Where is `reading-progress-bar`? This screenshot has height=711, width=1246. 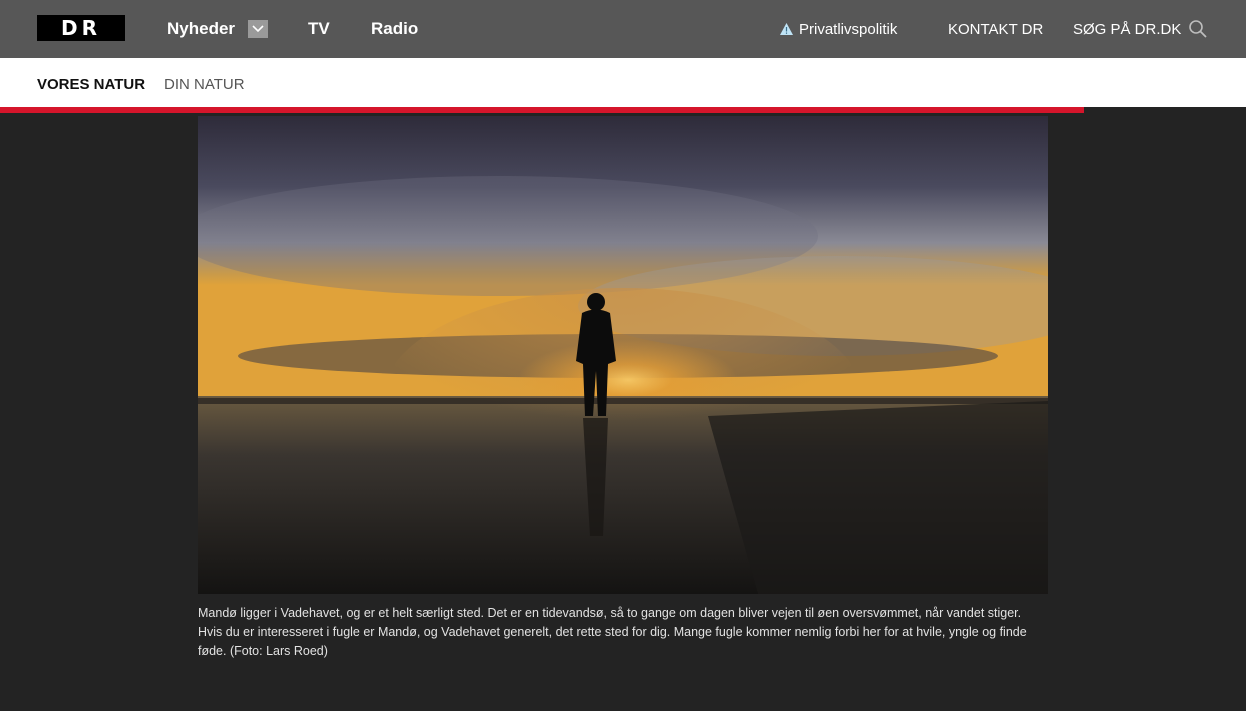
reading-progress-bar is located at coordinates (623, 110).